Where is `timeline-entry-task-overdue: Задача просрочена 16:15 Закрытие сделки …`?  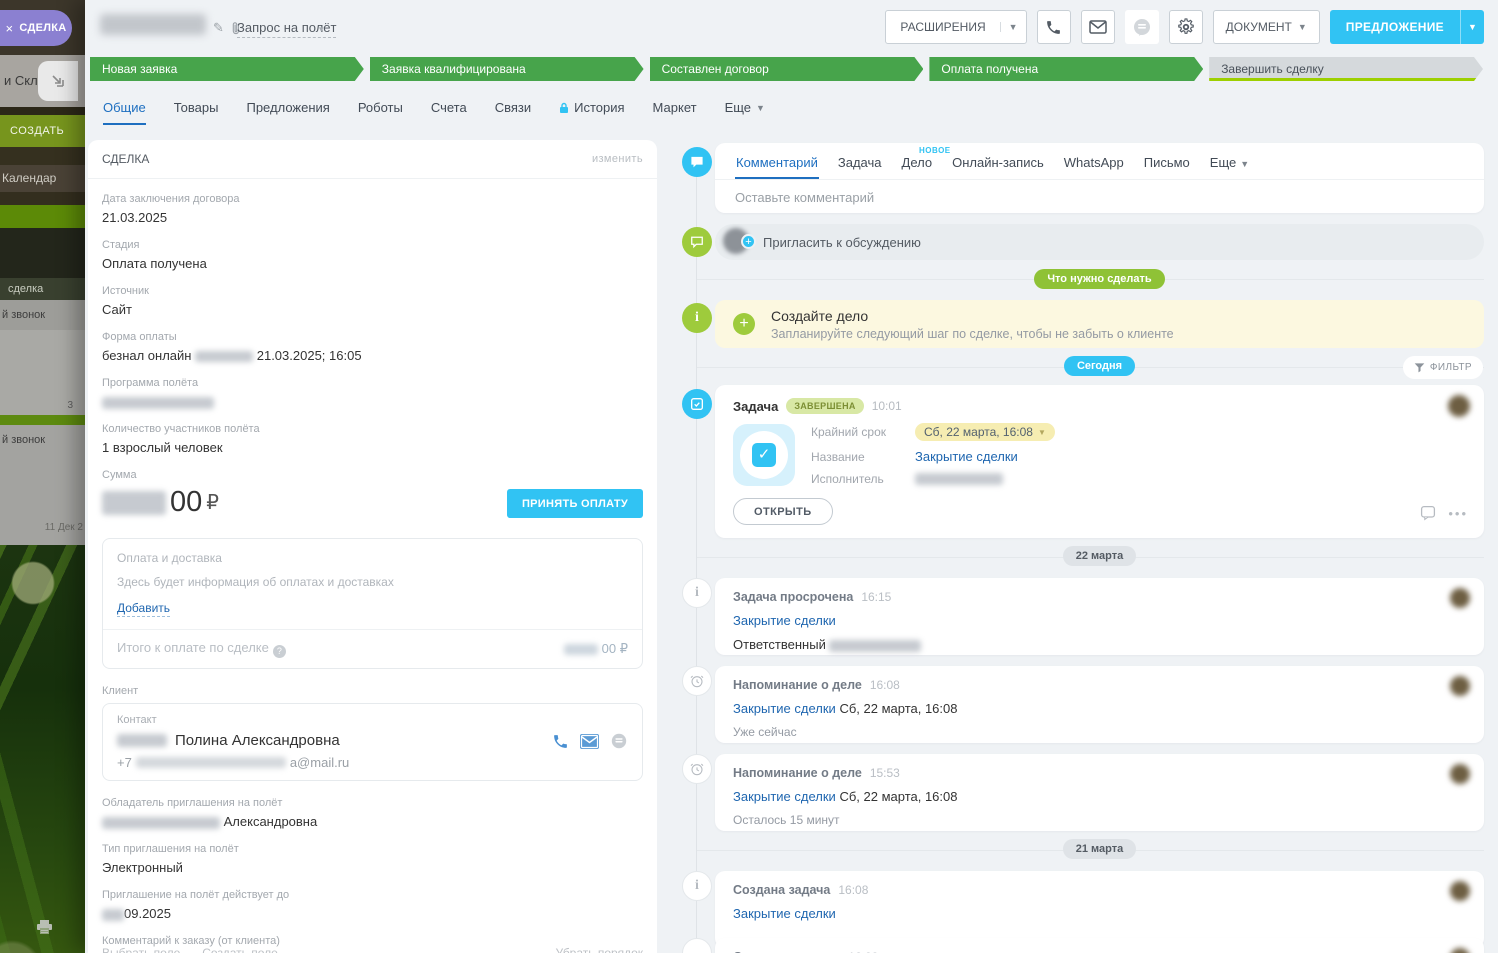
timeline-entry-task-overdue: Задача просрочена 16:15 Закрытие сделки … is located at coordinates (1099, 616).